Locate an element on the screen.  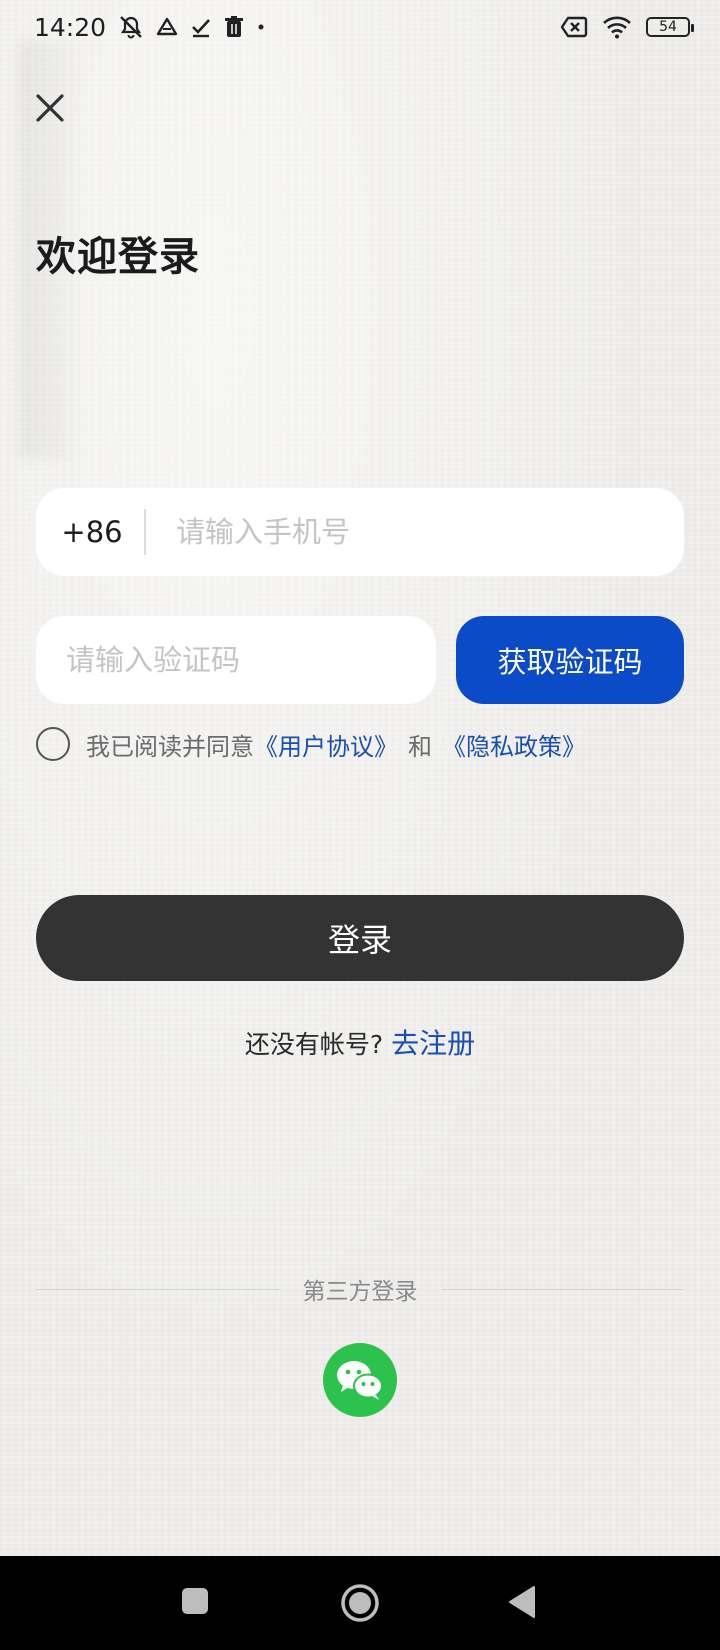
bell-off-icon is located at coordinates (131, 27).